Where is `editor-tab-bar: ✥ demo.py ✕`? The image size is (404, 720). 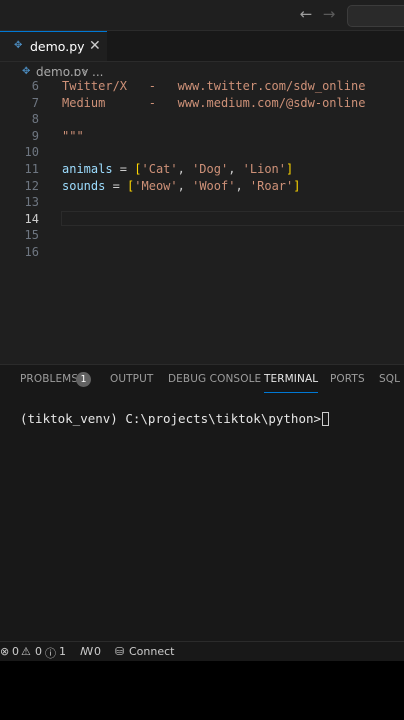
editor-tab-bar: ✥ demo.py ✕ is located at coordinates (202, 46).